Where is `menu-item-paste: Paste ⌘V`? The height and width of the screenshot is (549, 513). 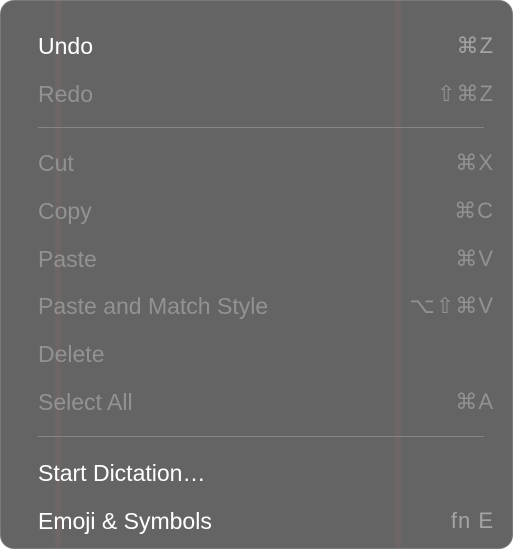 menu-item-paste: Paste ⌘V is located at coordinates (256, 259).